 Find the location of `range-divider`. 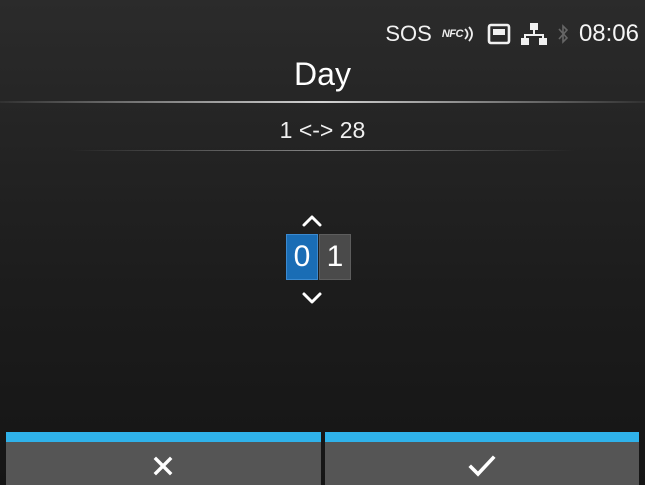

range-divider is located at coordinates (322, 150).